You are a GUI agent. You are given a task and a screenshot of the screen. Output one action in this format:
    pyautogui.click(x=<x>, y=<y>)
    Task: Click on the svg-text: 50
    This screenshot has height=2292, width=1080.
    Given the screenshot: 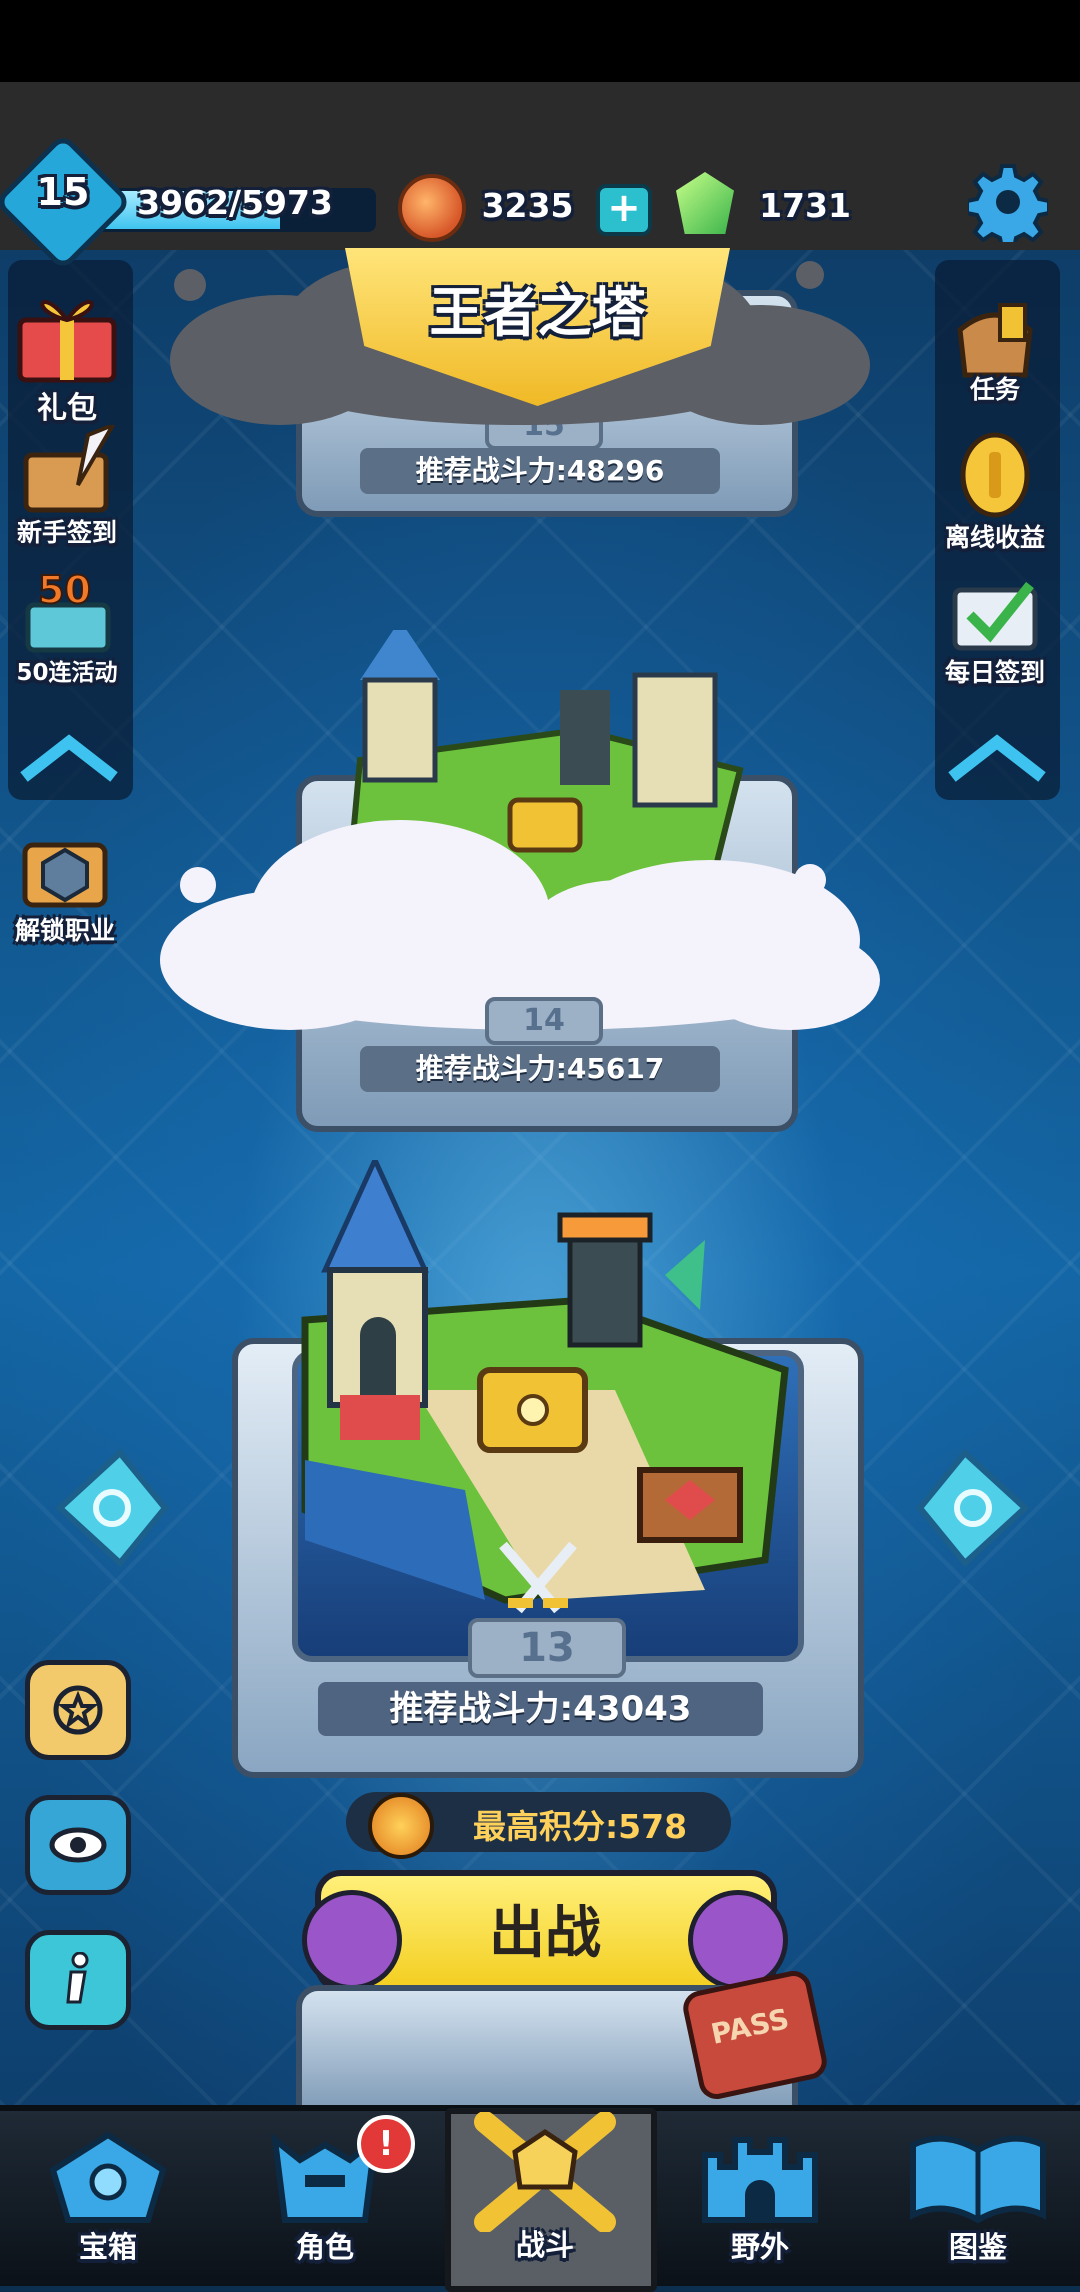 What is the action you would take?
    pyautogui.click(x=64, y=590)
    